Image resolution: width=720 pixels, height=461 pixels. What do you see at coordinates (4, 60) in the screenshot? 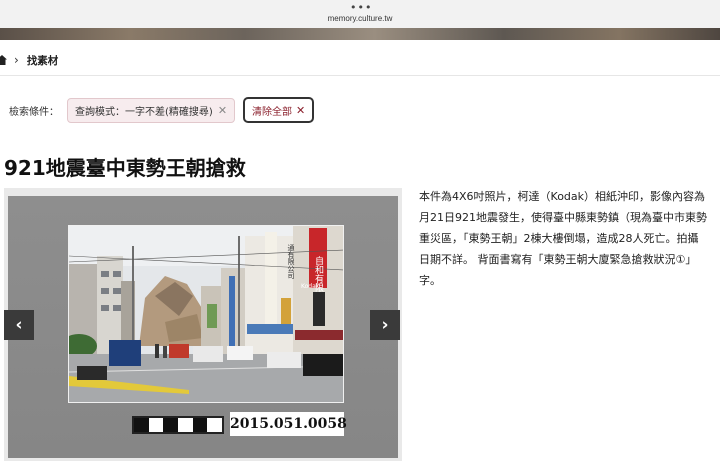
I see `home-icon` at bounding box center [4, 60].